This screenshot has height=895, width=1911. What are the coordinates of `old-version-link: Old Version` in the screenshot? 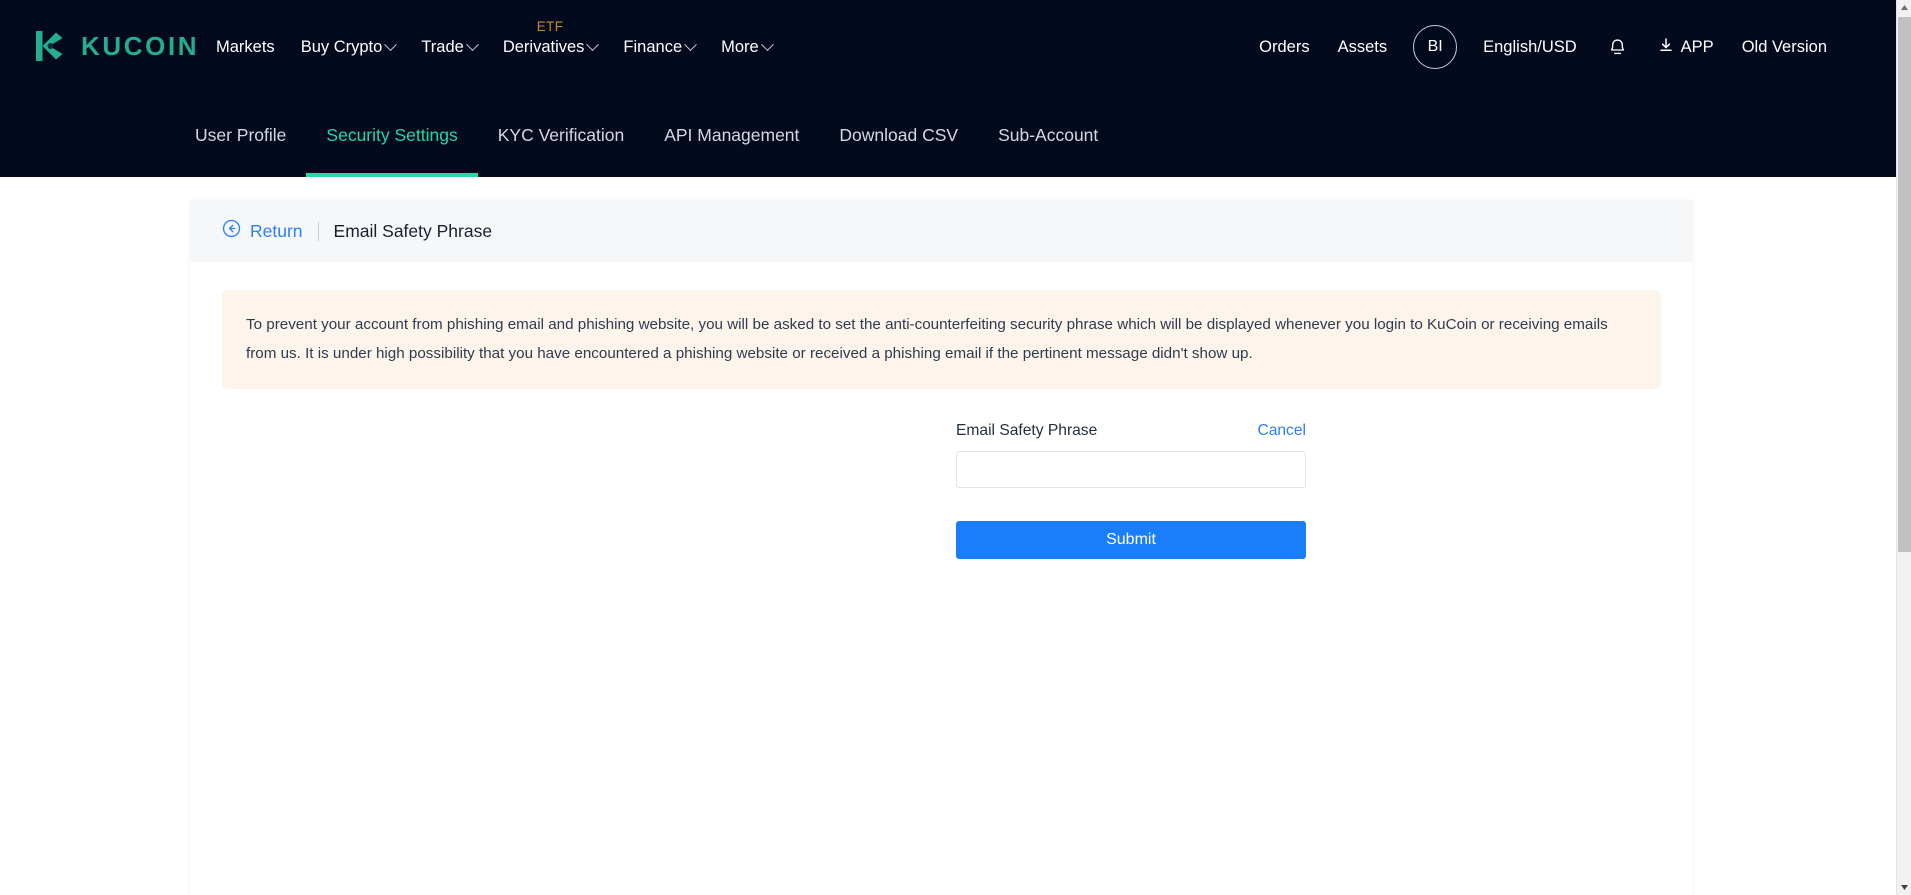 It's located at (1784, 47).